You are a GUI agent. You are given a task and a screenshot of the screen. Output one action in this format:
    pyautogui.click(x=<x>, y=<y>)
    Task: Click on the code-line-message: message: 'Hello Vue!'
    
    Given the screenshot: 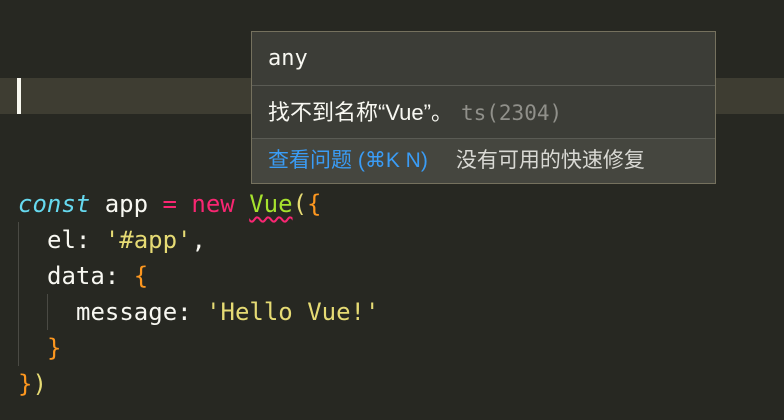 What is the action you would take?
    pyautogui.click(x=227, y=312)
    